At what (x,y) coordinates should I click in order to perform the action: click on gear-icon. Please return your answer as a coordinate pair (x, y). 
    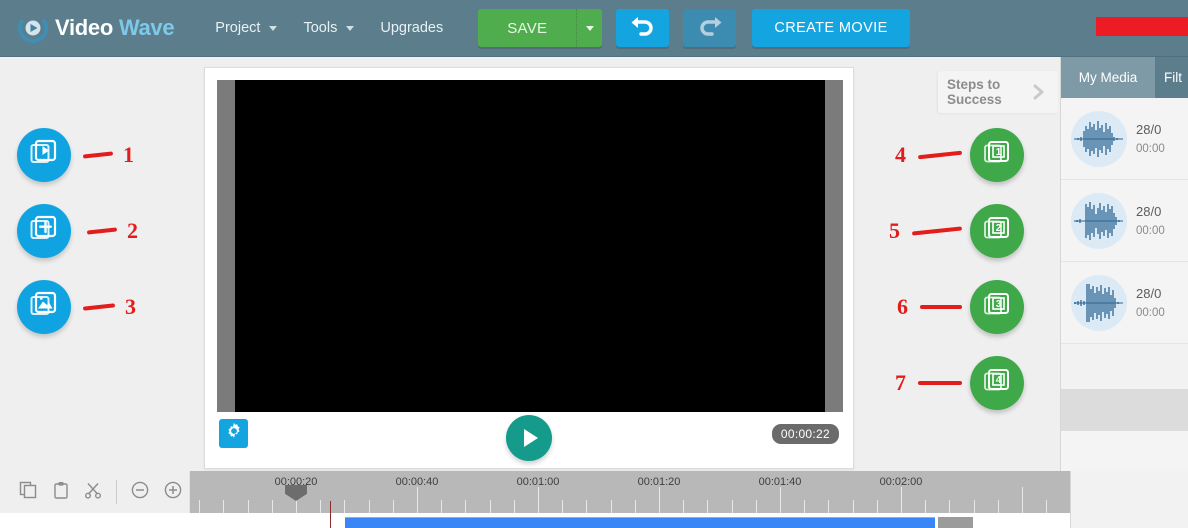
    Looking at the image, I should click on (234, 433).